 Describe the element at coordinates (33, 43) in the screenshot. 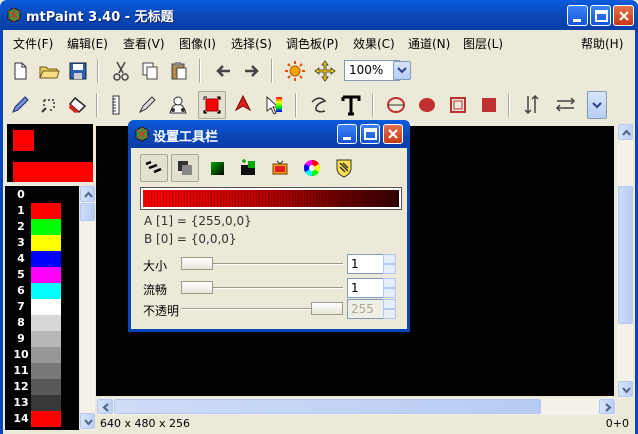

I see `menu-file: 文件(F)` at that location.